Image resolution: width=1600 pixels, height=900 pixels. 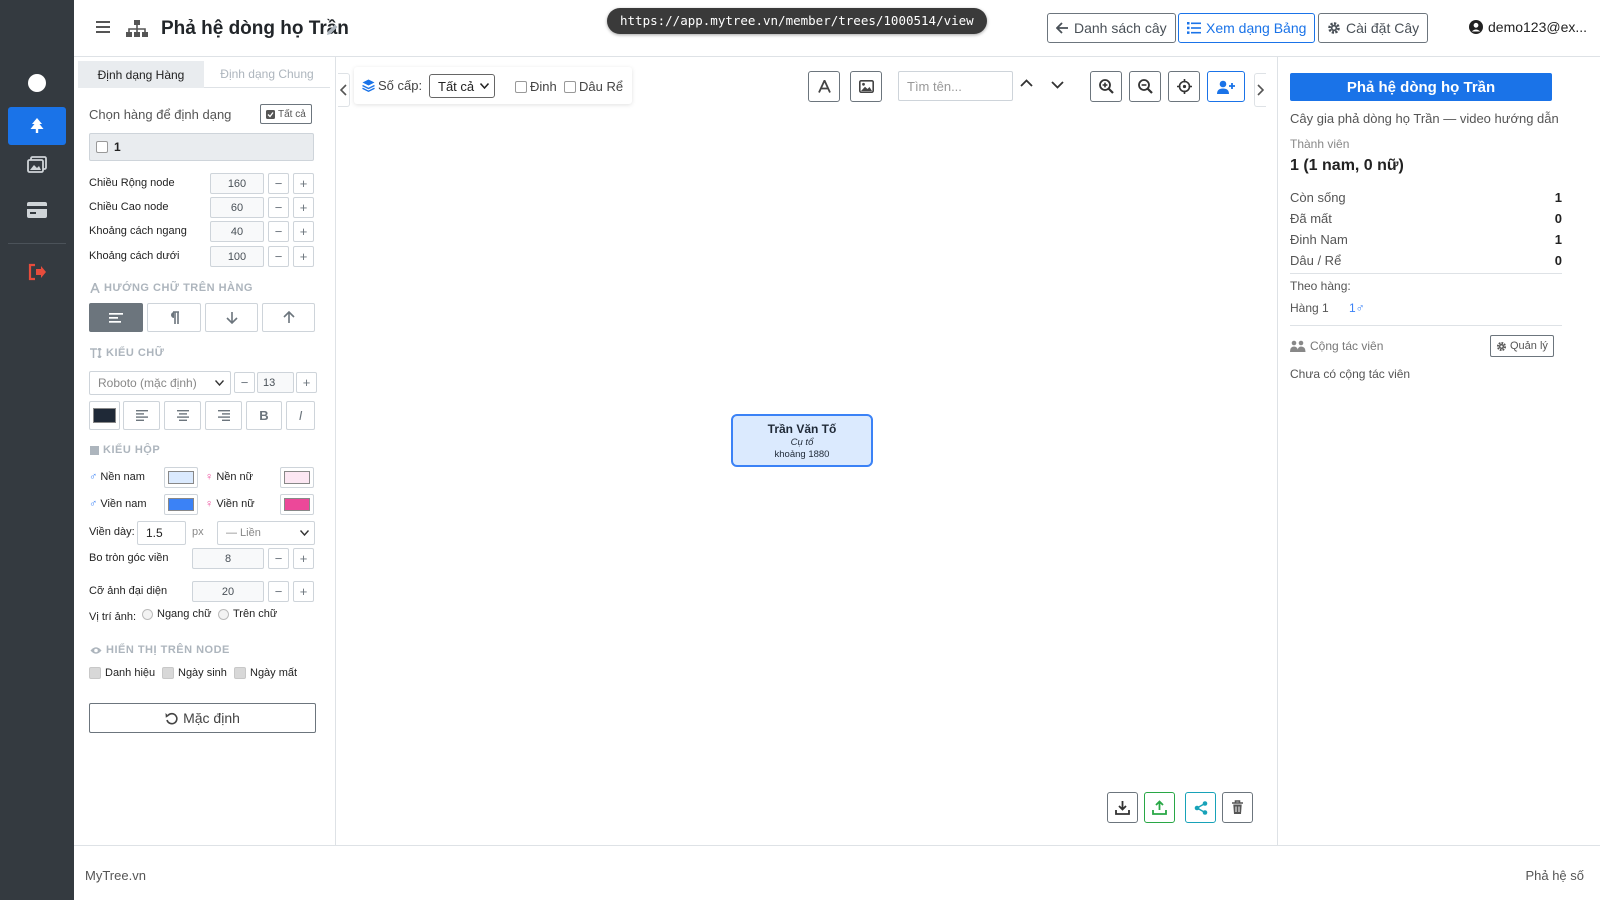 I want to click on sidebar-dashboard, so click(x=37, y=83).